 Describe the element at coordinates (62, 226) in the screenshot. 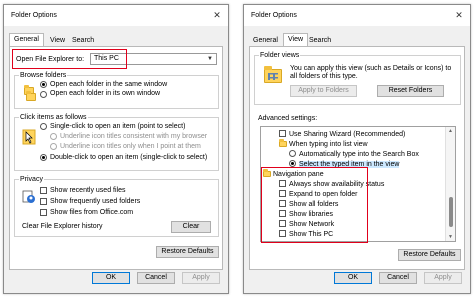

I see `clear-history-label: Clear File Explorer history` at that location.